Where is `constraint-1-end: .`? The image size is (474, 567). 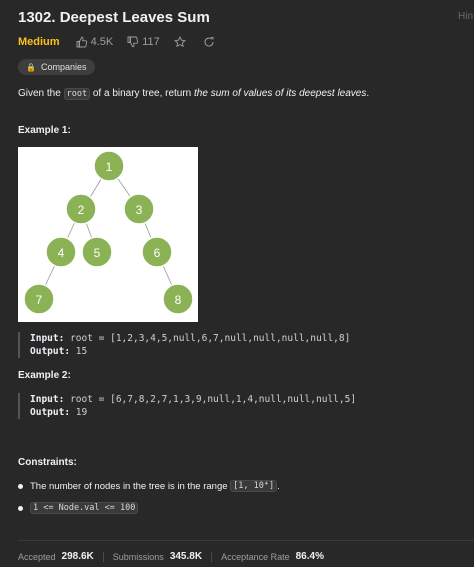
constraint-1-end: . is located at coordinates (278, 486).